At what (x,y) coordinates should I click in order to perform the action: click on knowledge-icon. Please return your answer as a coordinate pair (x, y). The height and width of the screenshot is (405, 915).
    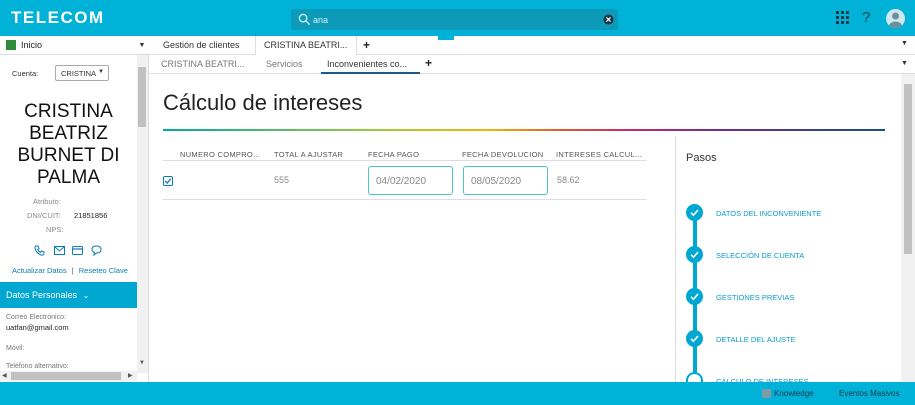
    Looking at the image, I should click on (766, 393).